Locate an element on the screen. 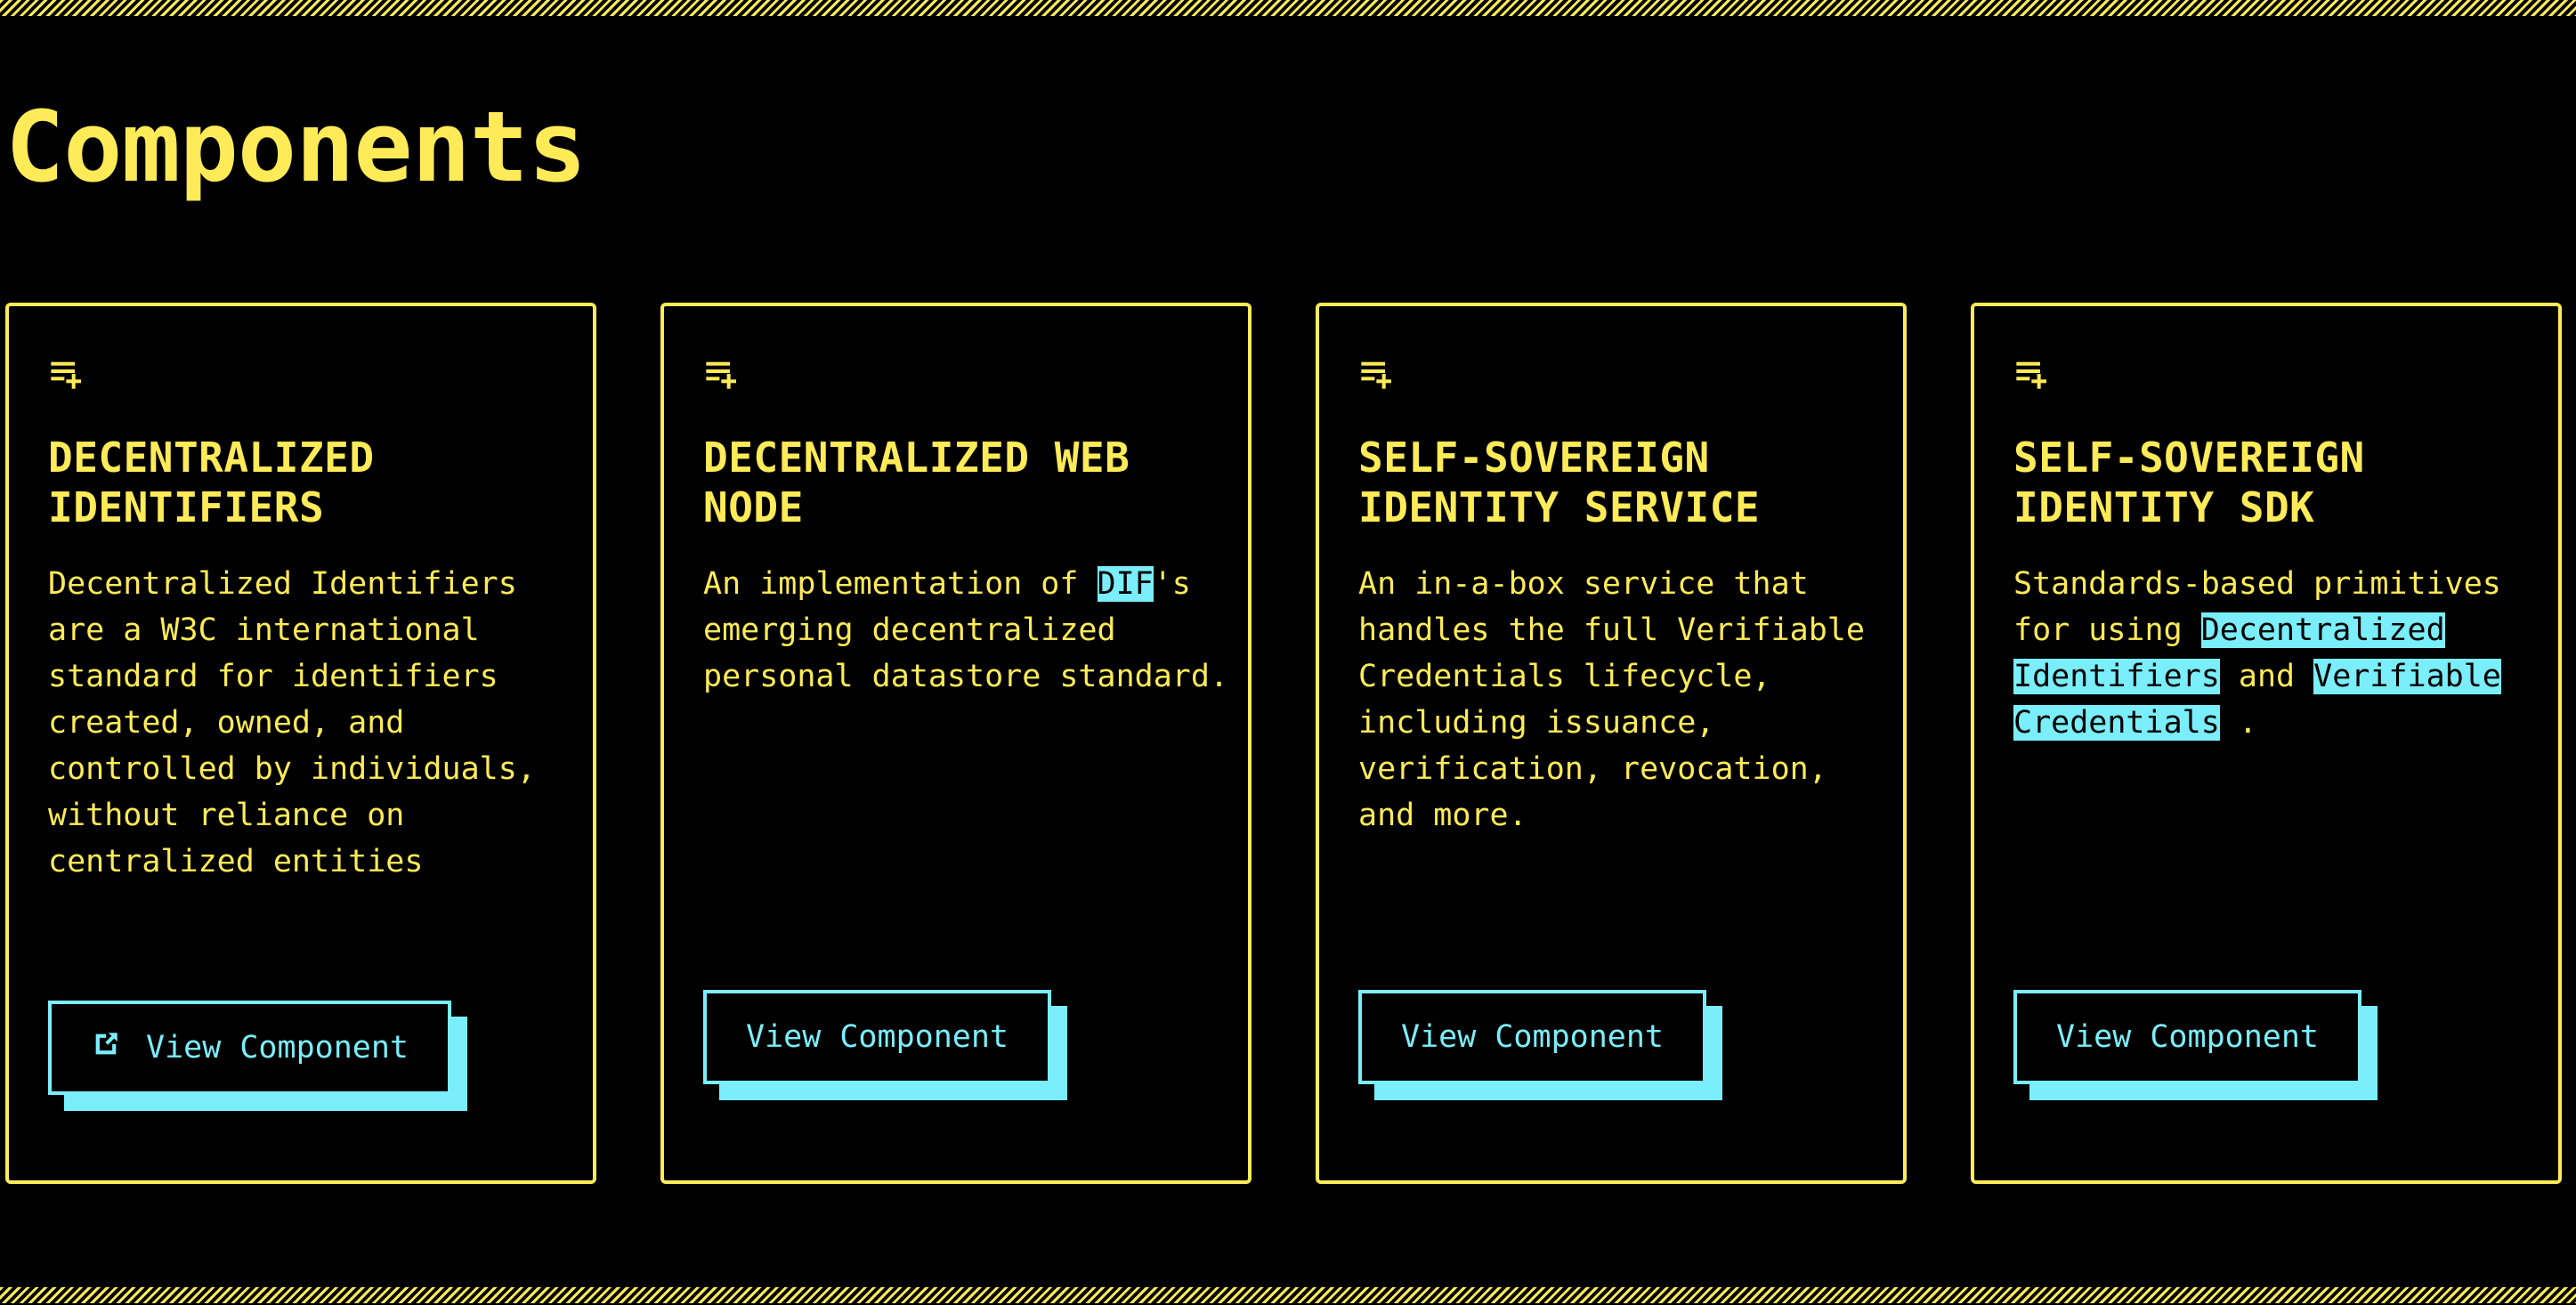 This screenshot has width=2576, height=1305. card-title: DECENTRALIZED WEB NODE is located at coordinates (916, 482).